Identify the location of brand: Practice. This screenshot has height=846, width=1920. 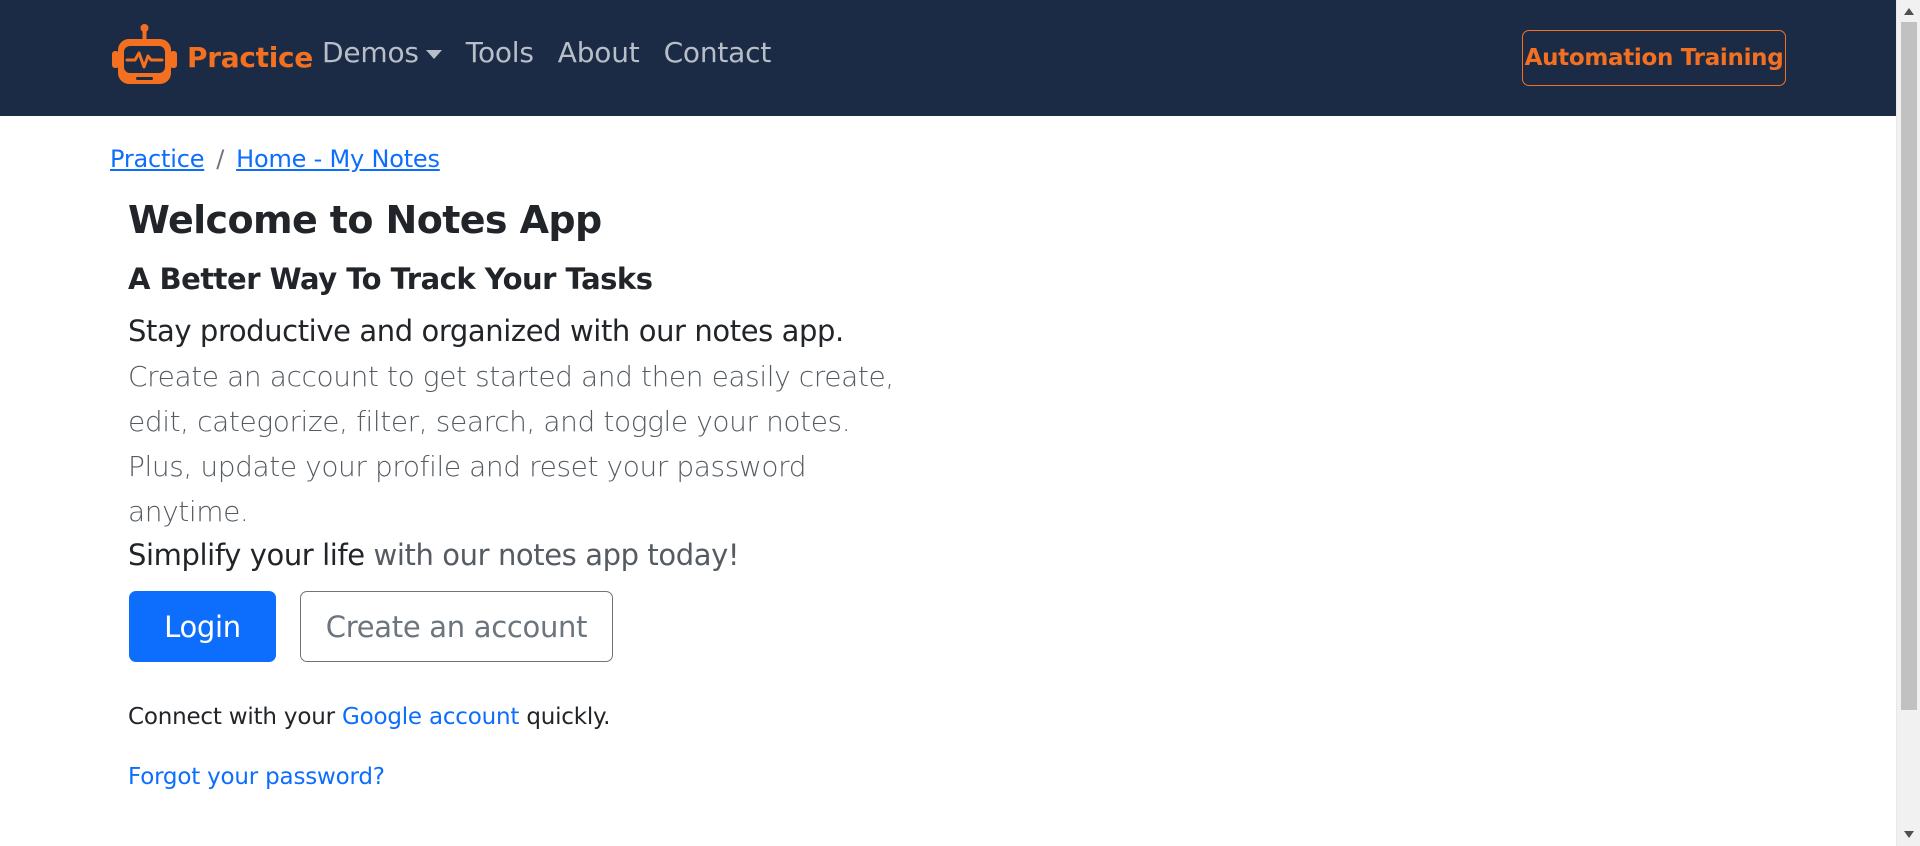
(211, 57).